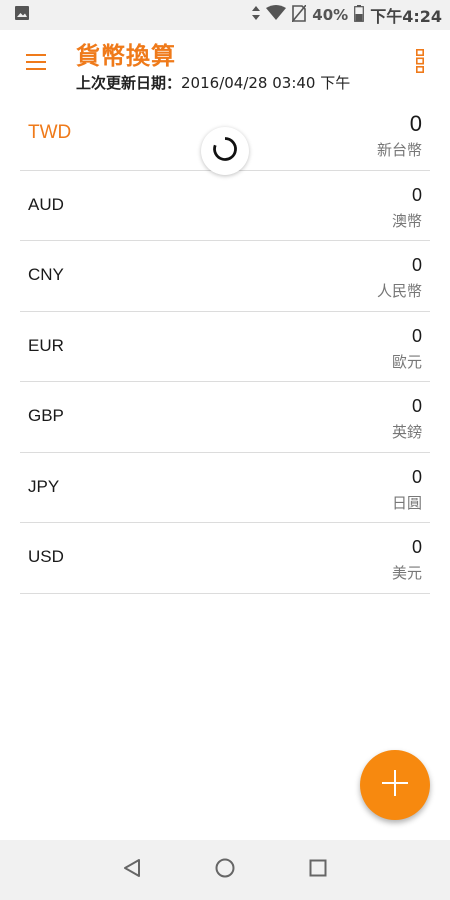  I want to click on status-left, so click(22, 15).